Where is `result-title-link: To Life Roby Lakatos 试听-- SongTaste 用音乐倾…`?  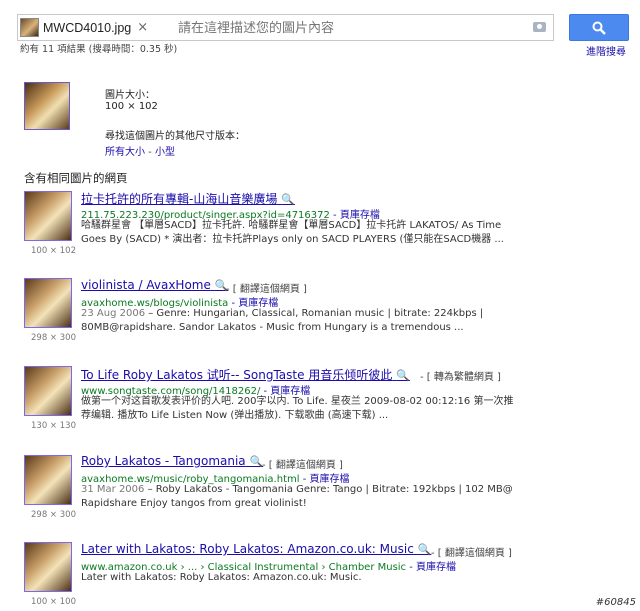 result-title-link: To Life Roby Lakatos 试听-- SongTaste 用音乐倾… is located at coordinates (245, 374).